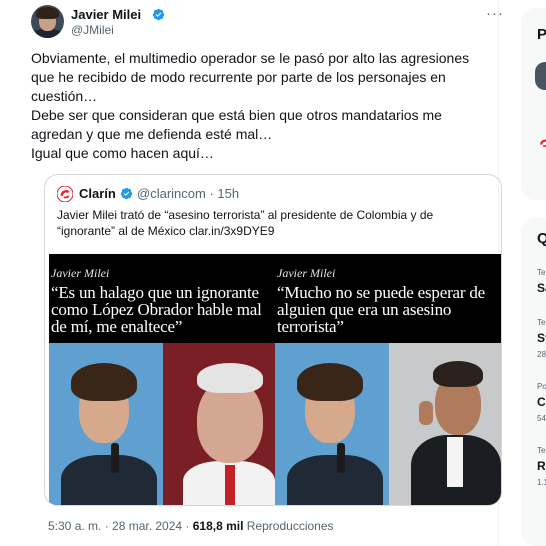 Image resolution: width=546 pixels, height=546 pixels. I want to click on trend-count: 28, so click(541, 354).